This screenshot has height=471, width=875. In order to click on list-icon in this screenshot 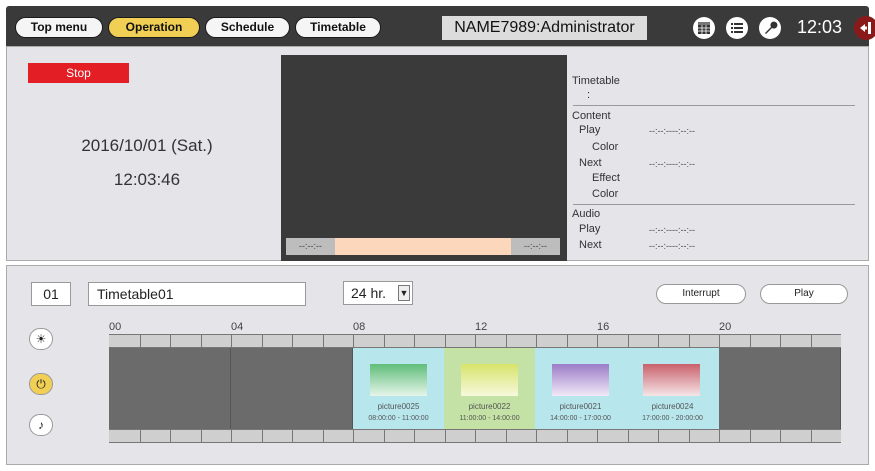, I will do `click(737, 28)`.